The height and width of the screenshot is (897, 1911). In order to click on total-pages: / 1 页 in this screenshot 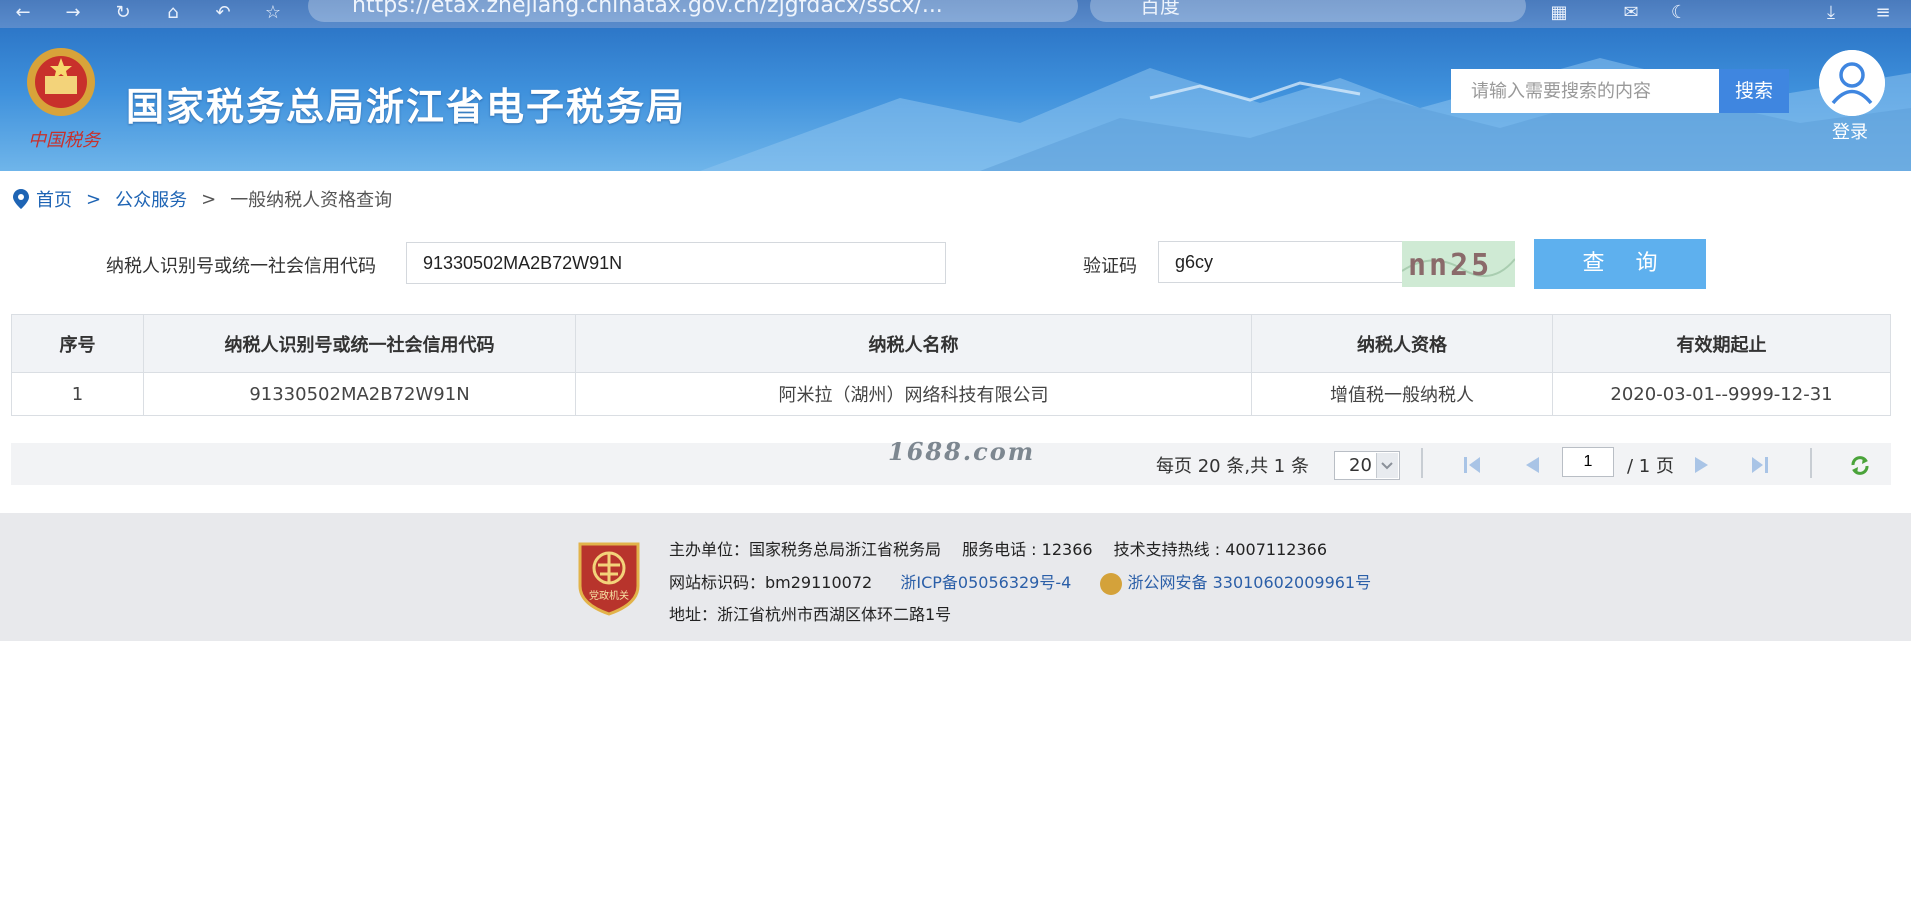, I will do `click(1650, 466)`.